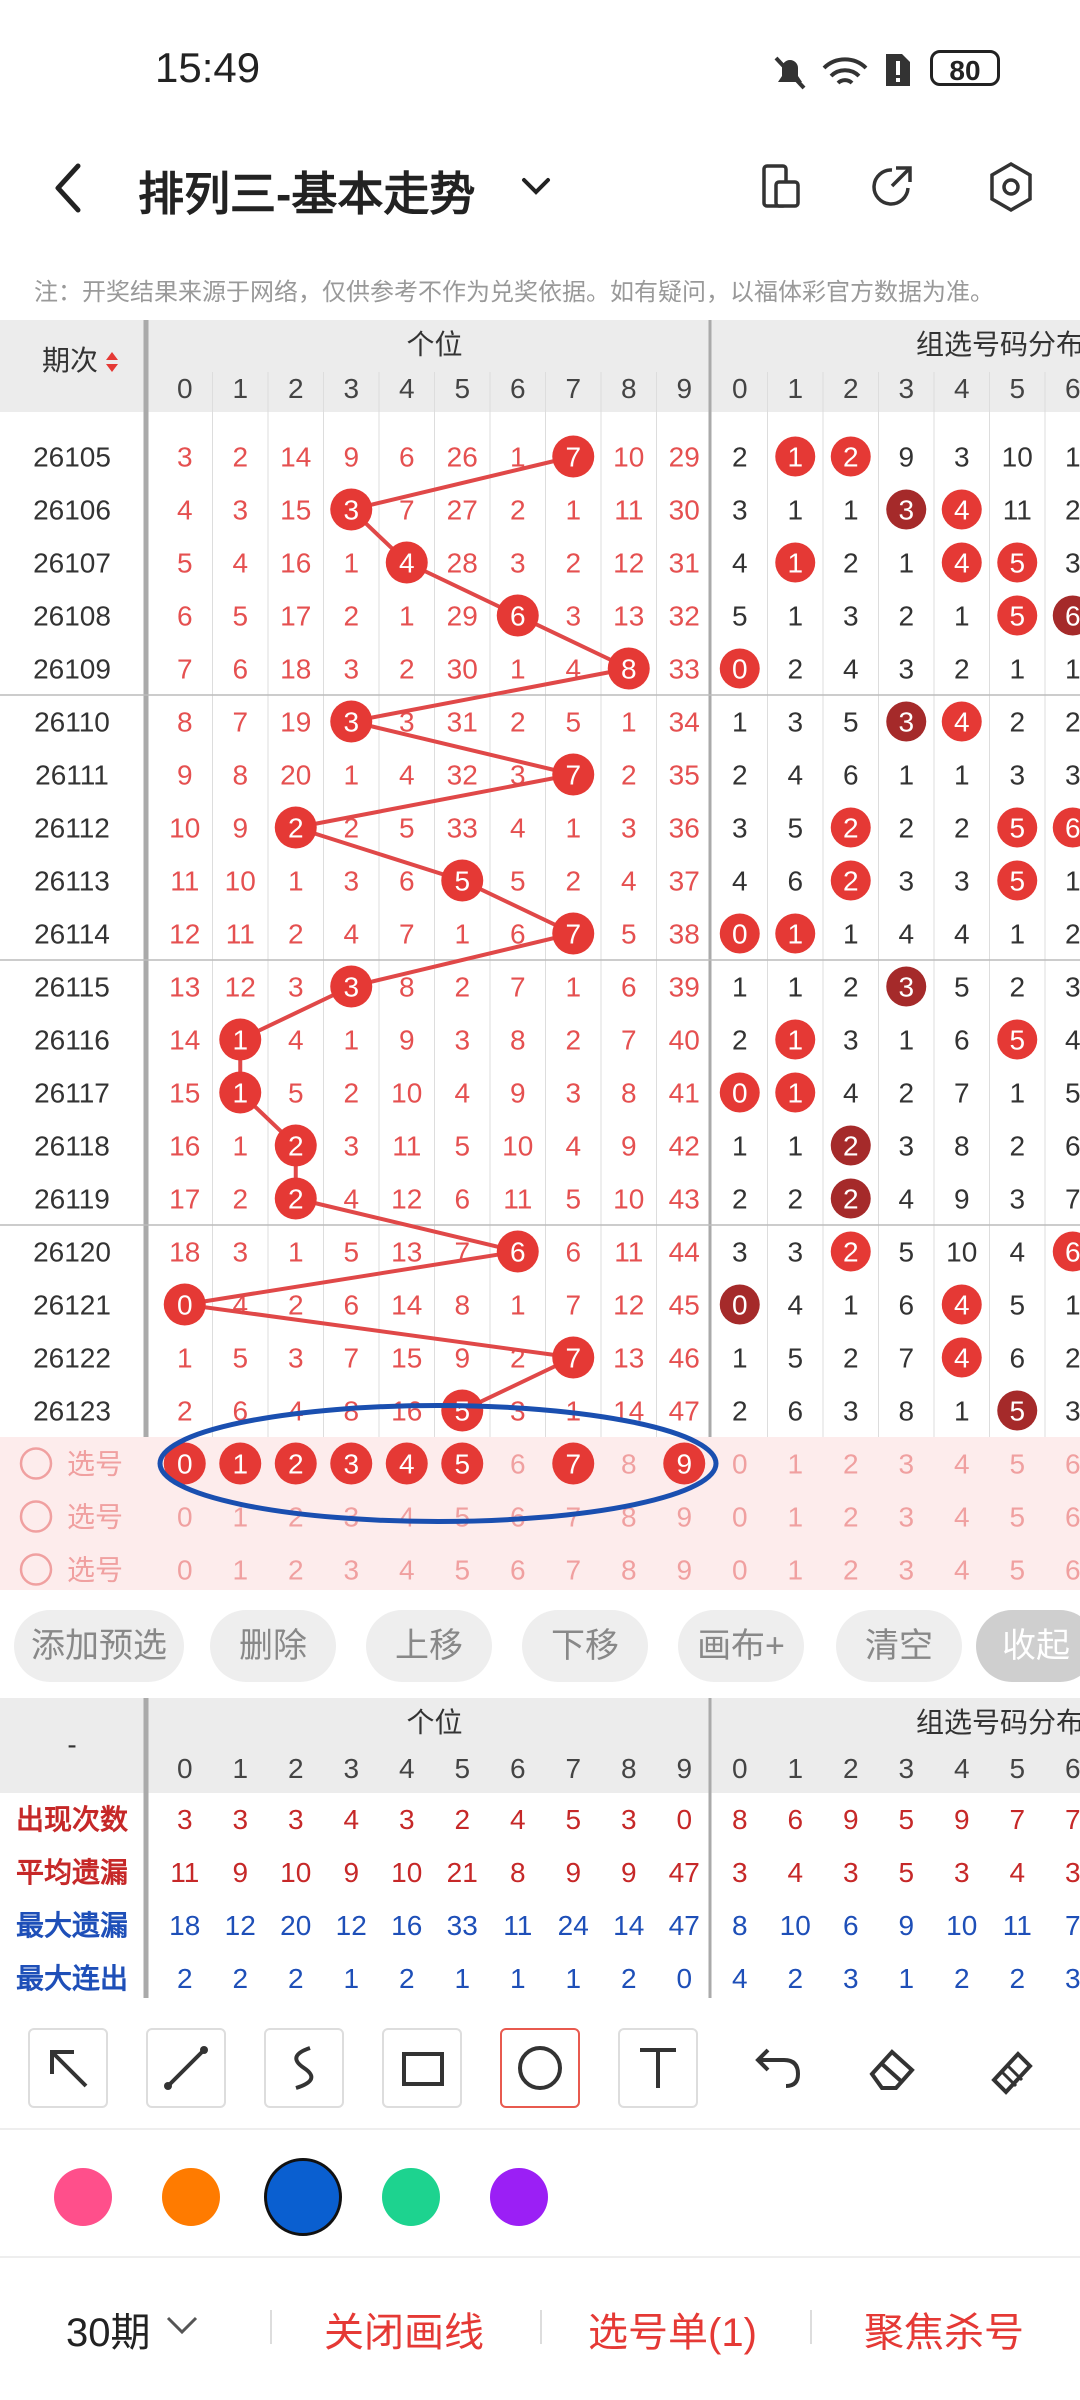 The height and width of the screenshot is (2400, 1080). What do you see at coordinates (422, 2068) in the screenshot?
I see `rectangle-tool` at bounding box center [422, 2068].